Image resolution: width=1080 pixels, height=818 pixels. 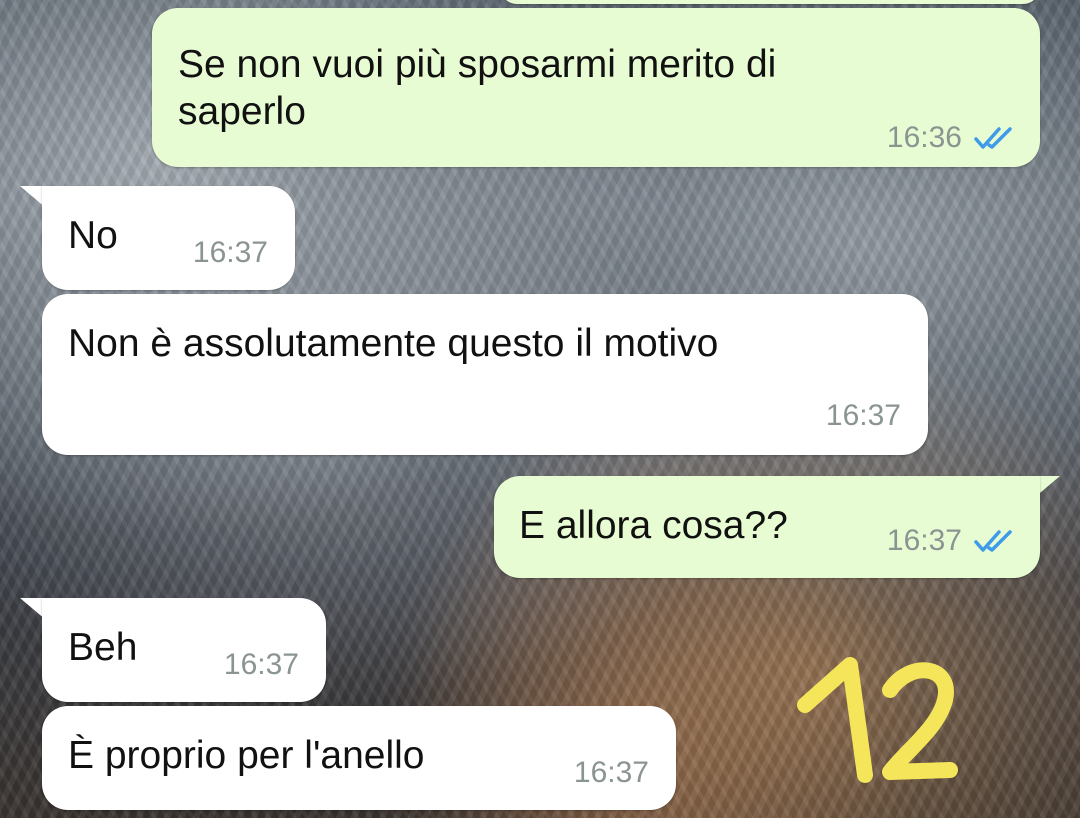 I want to click on cropped-message-bubble, so click(x=770, y=2).